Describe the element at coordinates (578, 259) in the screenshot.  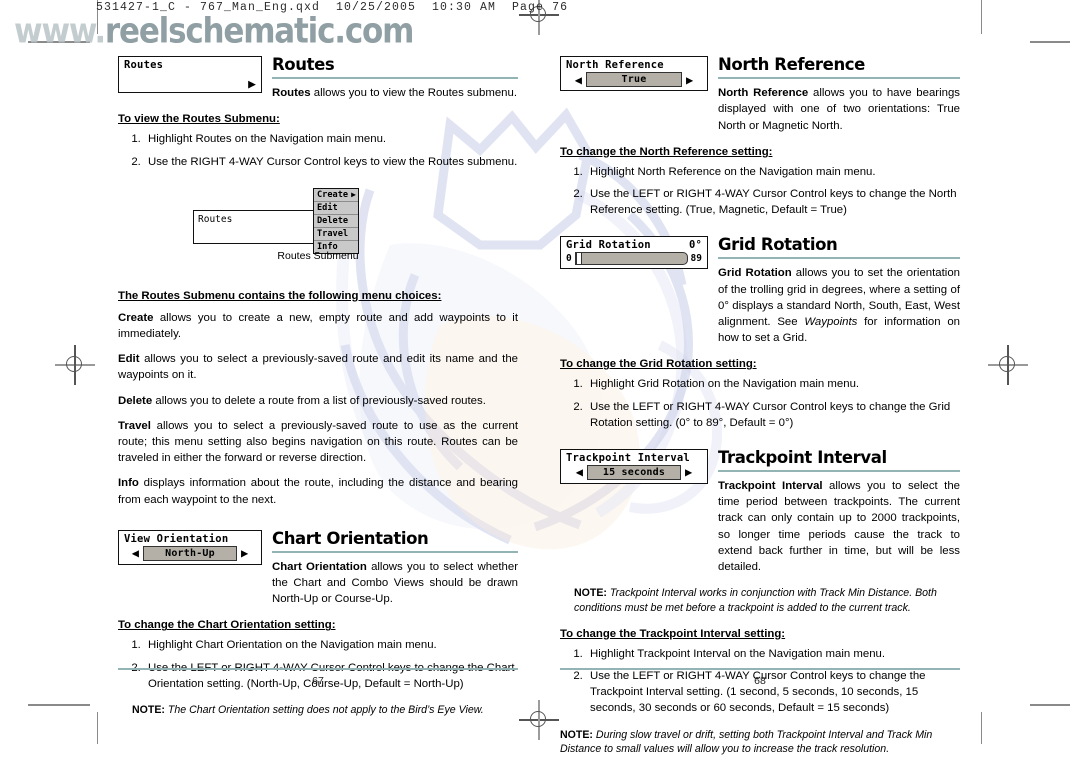
I see `grid-rotation-slider-knob` at that location.